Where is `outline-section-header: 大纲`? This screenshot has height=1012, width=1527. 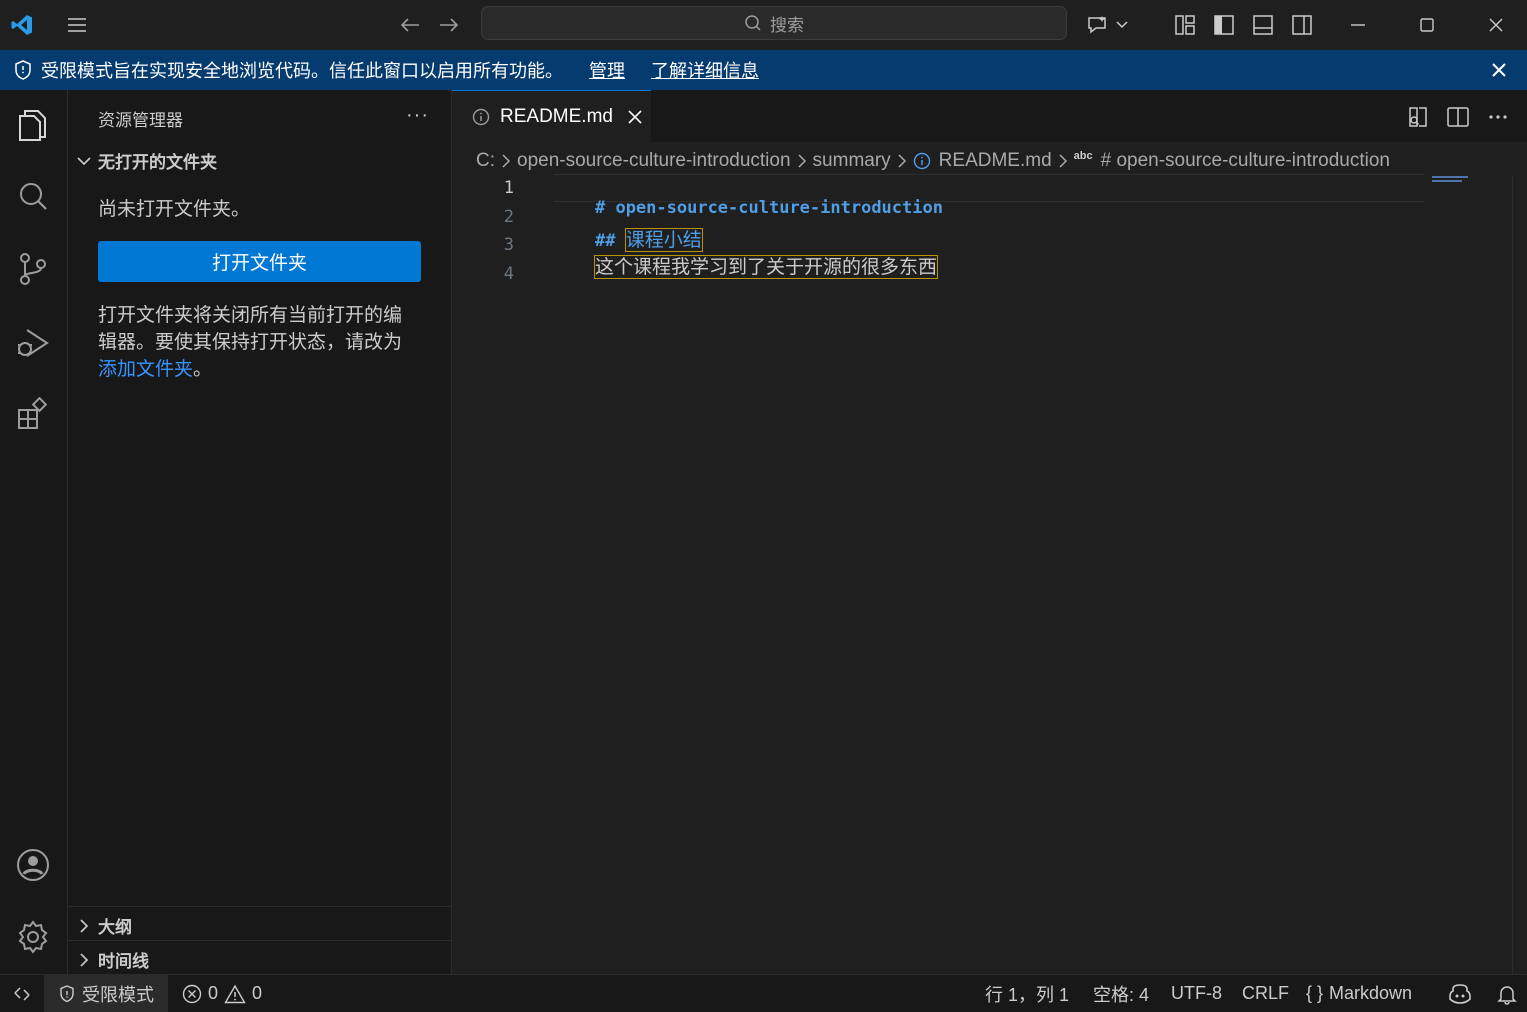 outline-section-header: 大纲 is located at coordinates (104, 925).